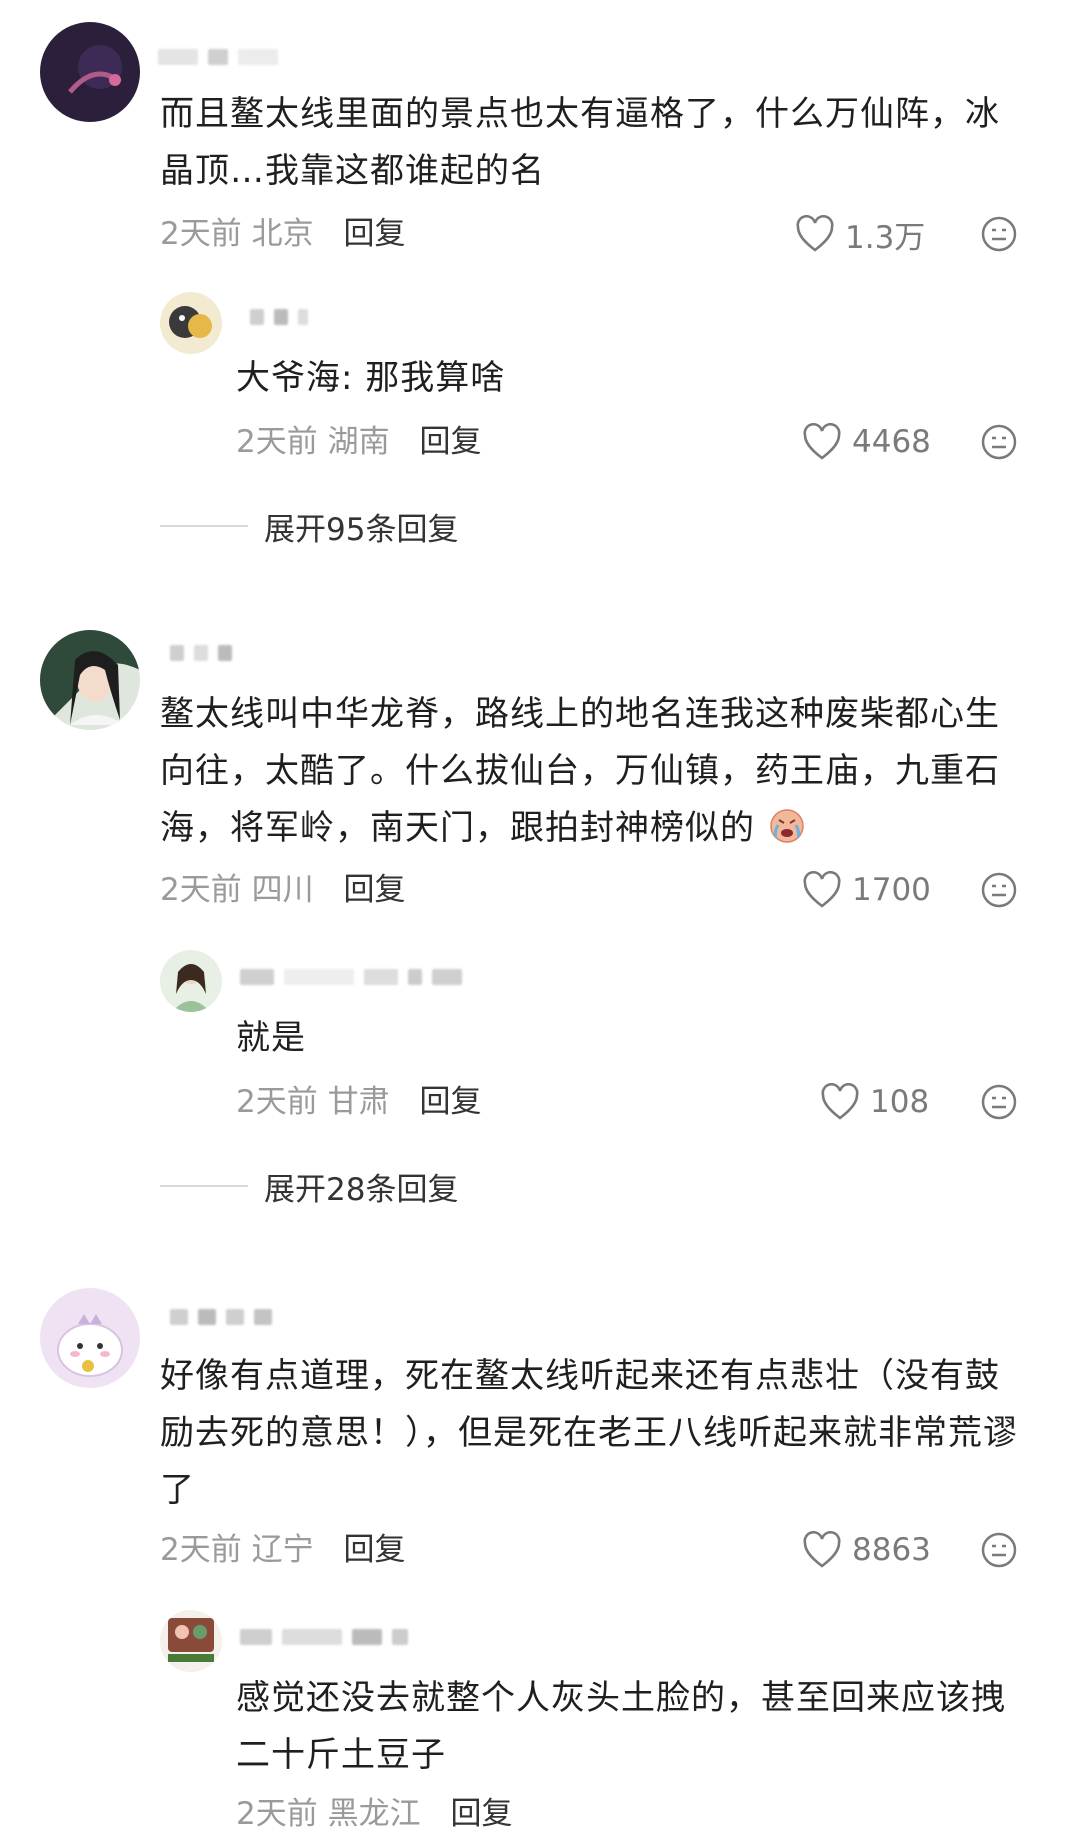 The image size is (1080, 1844). What do you see at coordinates (621, 1726) in the screenshot?
I see `reply-text: 感觉还没去就整个人灰头土脸的，甚至回来应该拽二十斤土豆子` at bounding box center [621, 1726].